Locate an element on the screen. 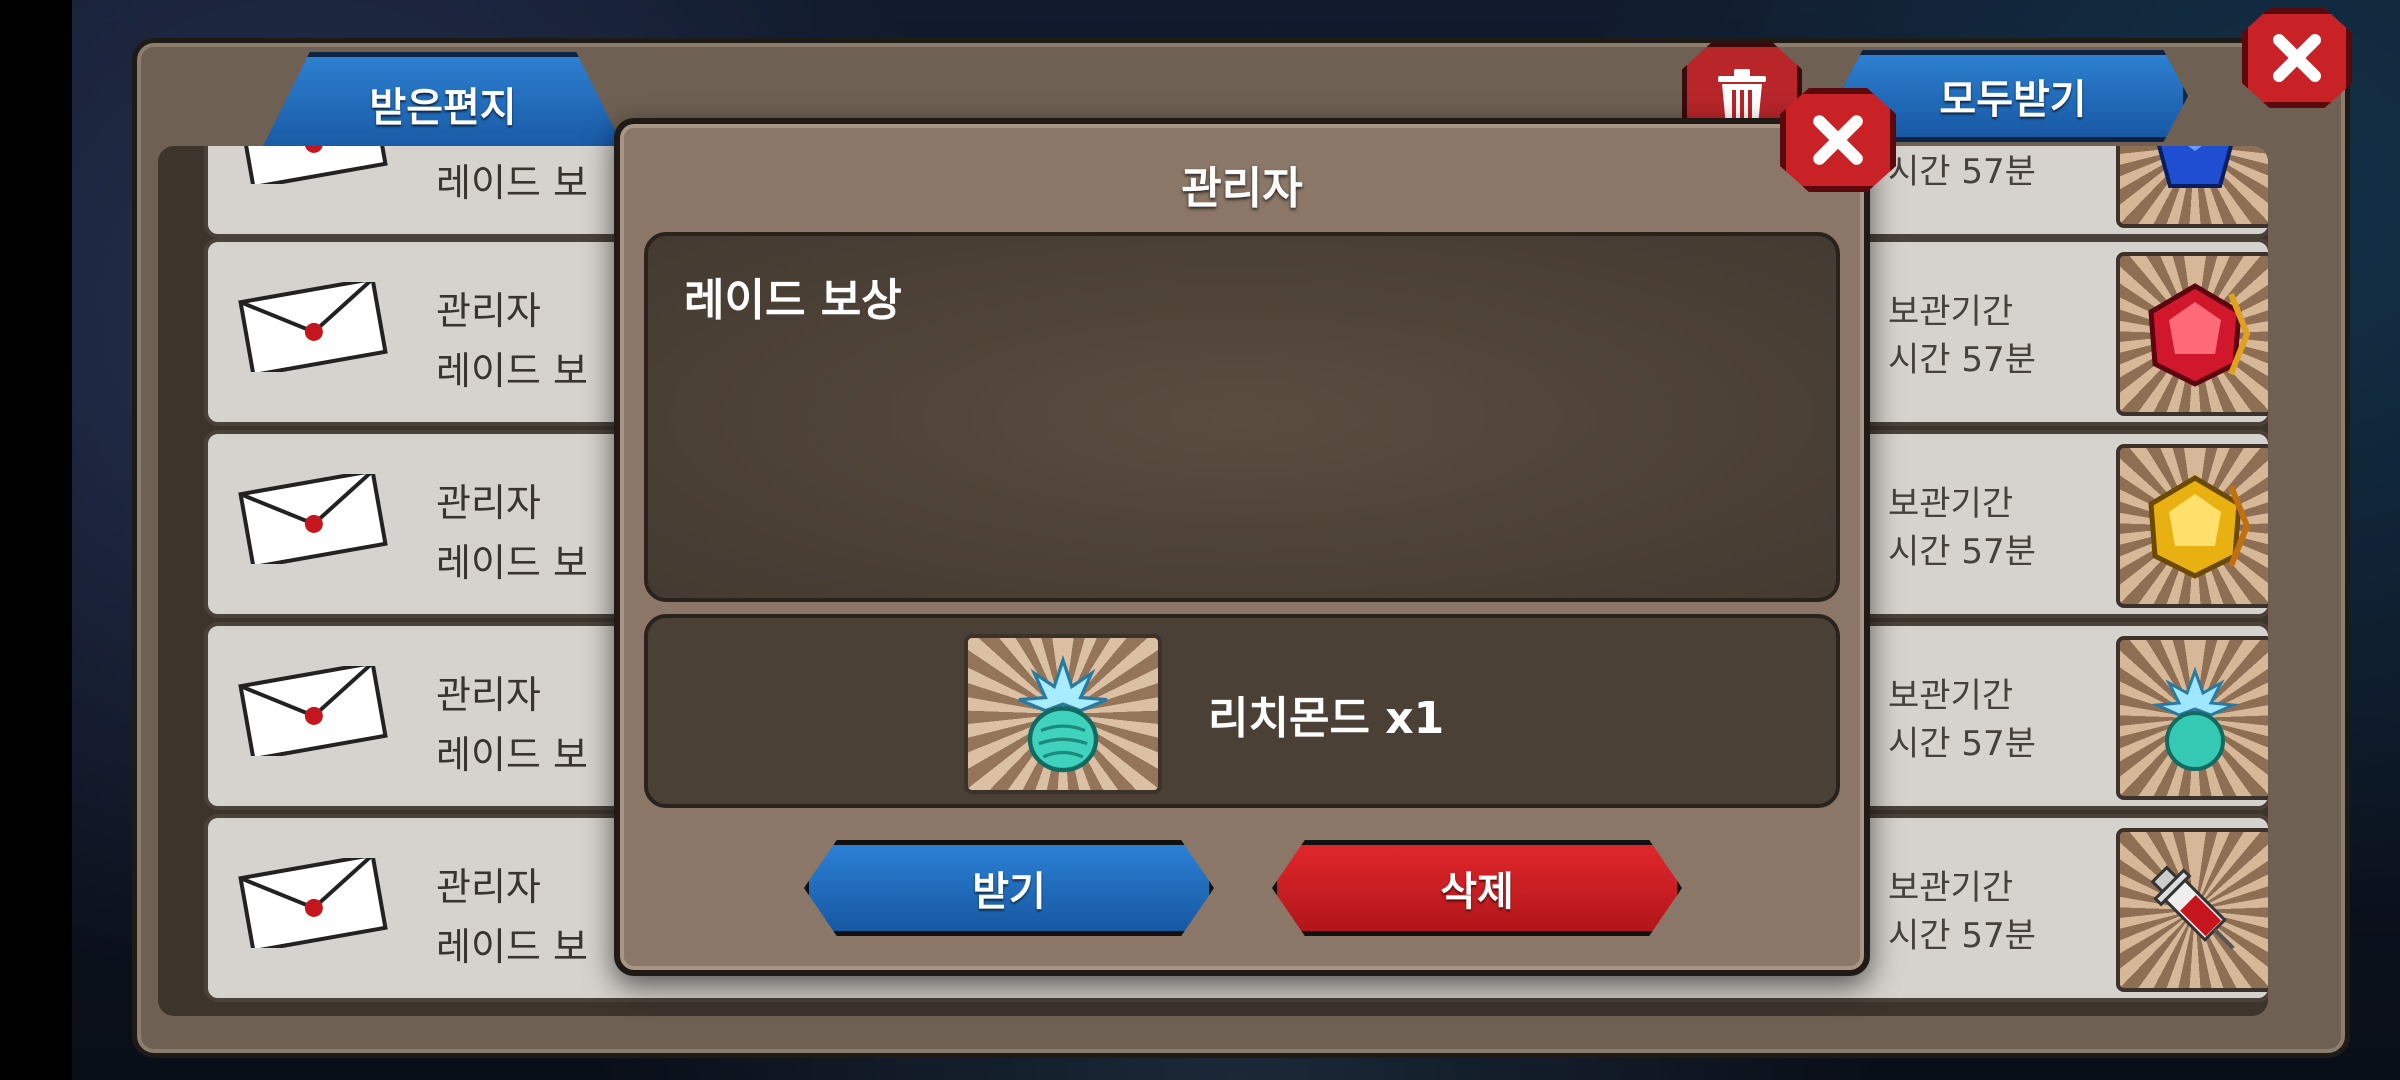 This screenshot has height=1080, width=2400. tab-inbox: 받은편지 is located at coordinates (443, 104).